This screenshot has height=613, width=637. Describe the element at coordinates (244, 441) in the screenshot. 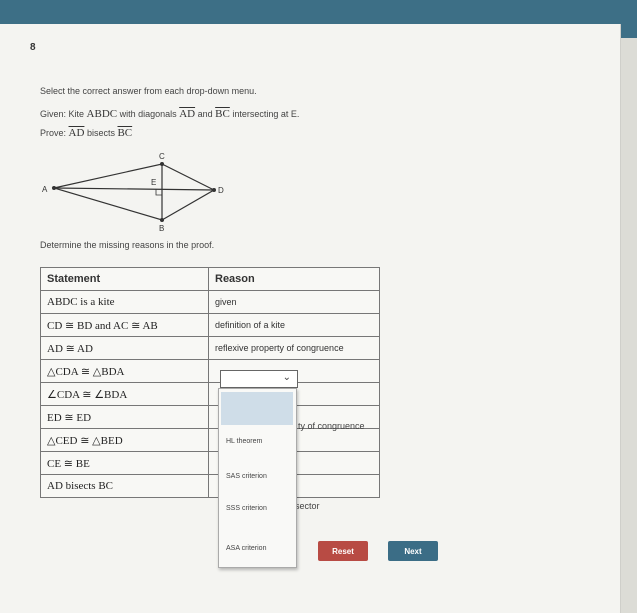

I see `dropdown-option-hl: HL theorem` at that location.